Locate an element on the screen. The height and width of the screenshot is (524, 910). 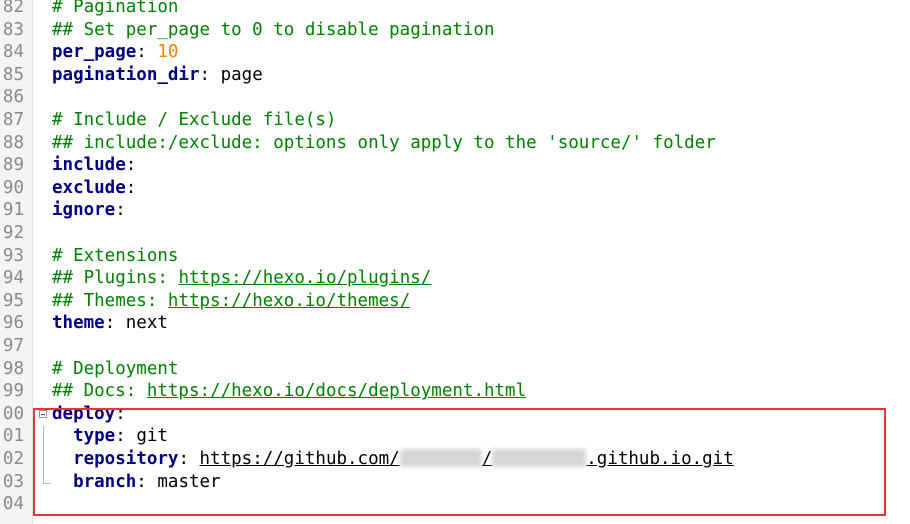
line-number: 03 is located at coordinates (13, 481).